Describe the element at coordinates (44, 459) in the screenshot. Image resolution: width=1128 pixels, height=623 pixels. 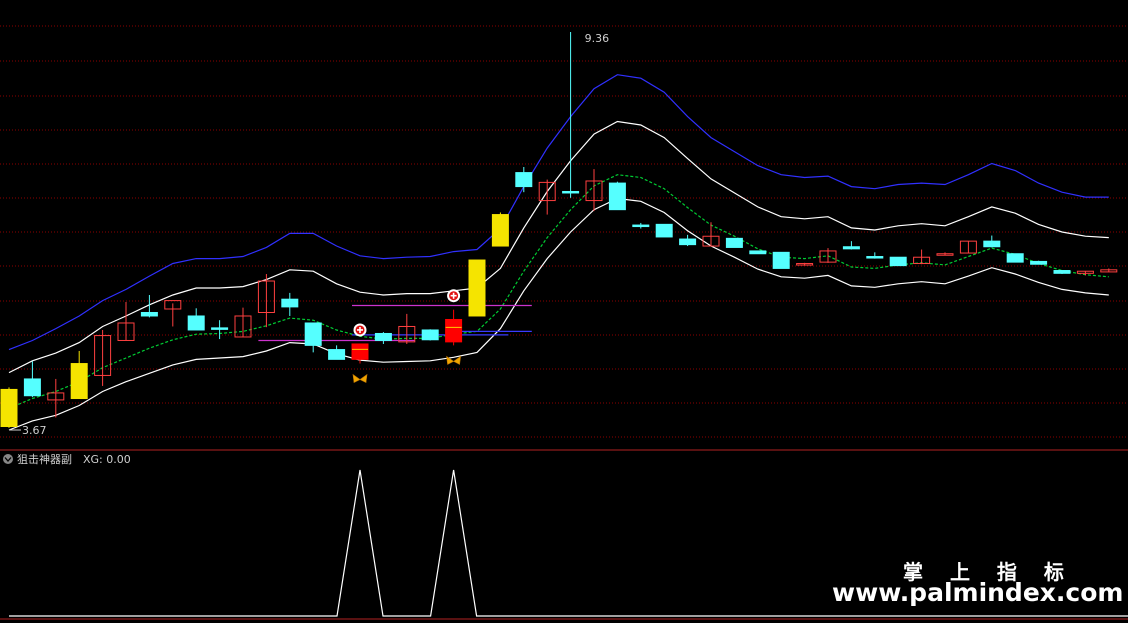
I see `indicator-name: 狙击神器副` at that location.